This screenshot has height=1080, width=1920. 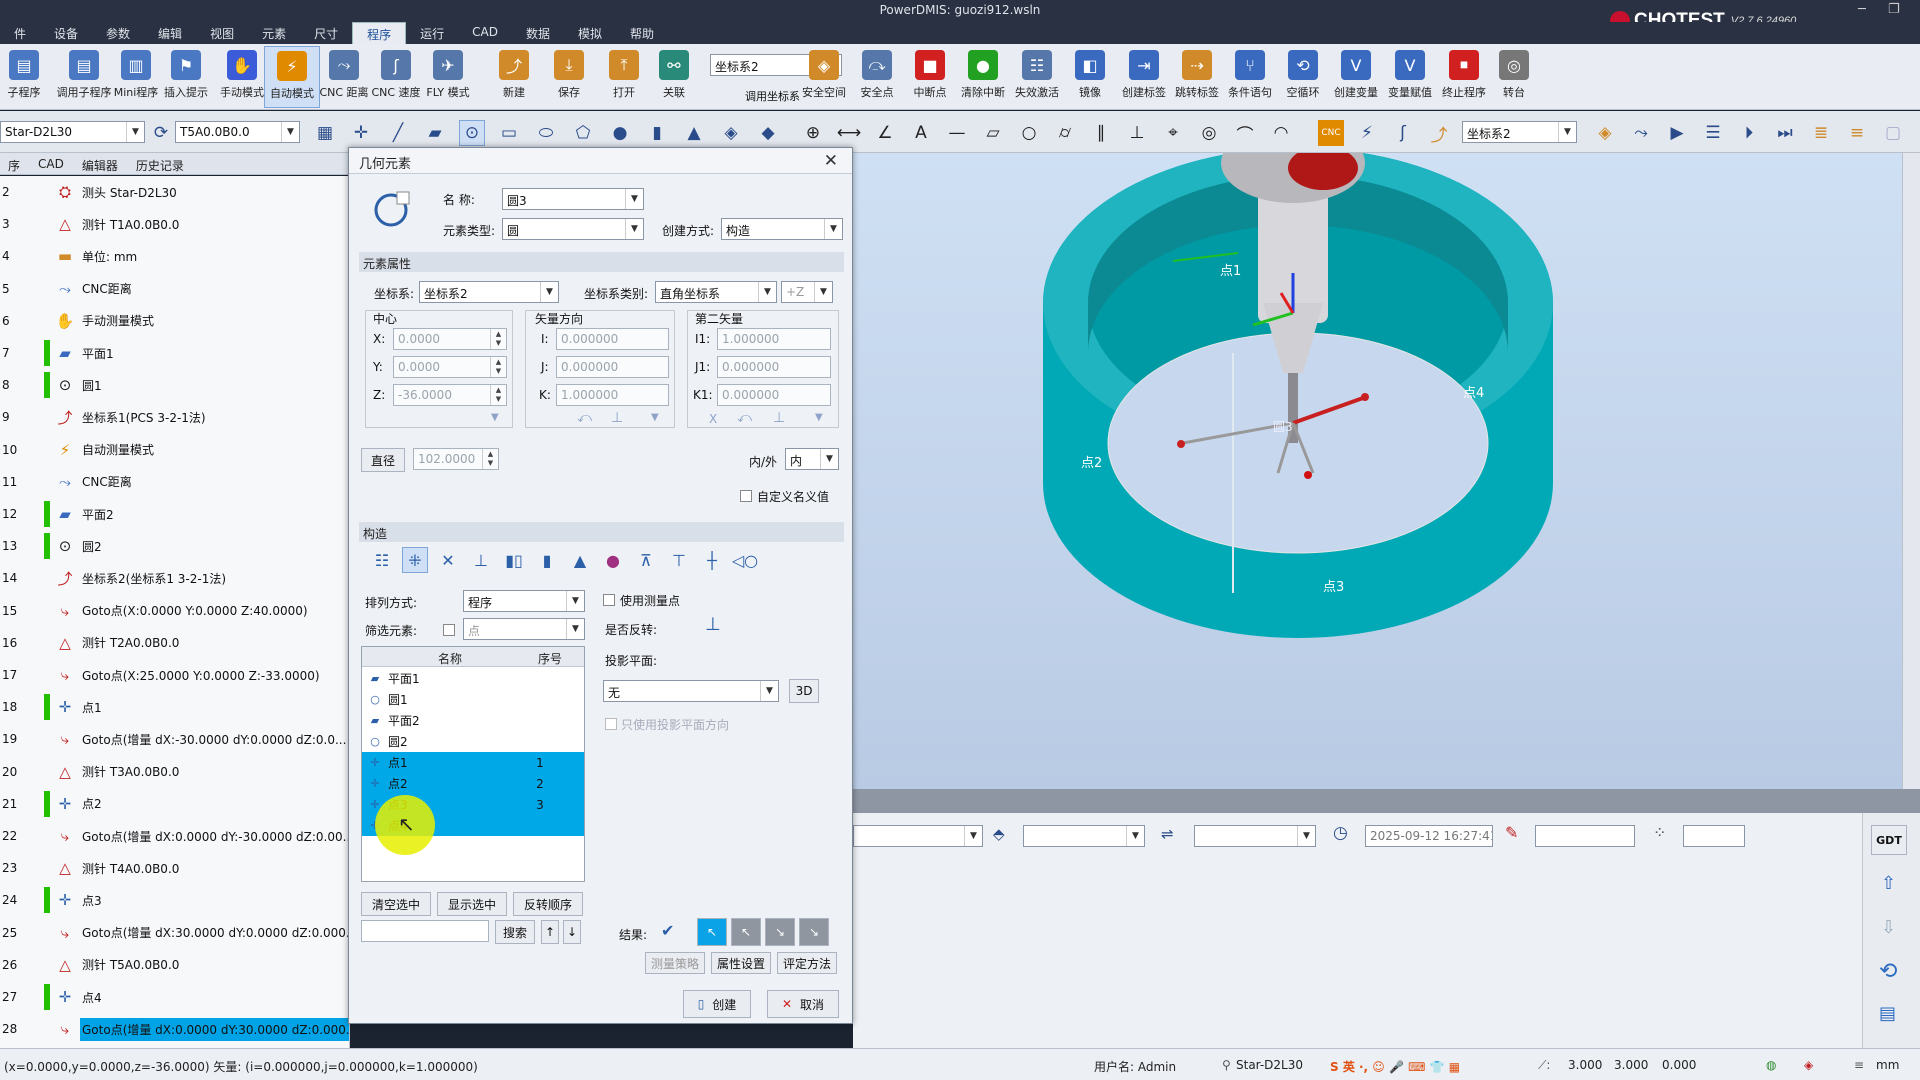 What do you see at coordinates (957, 133) in the screenshot?
I see `straightness-icon: —` at bounding box center [957, 133].